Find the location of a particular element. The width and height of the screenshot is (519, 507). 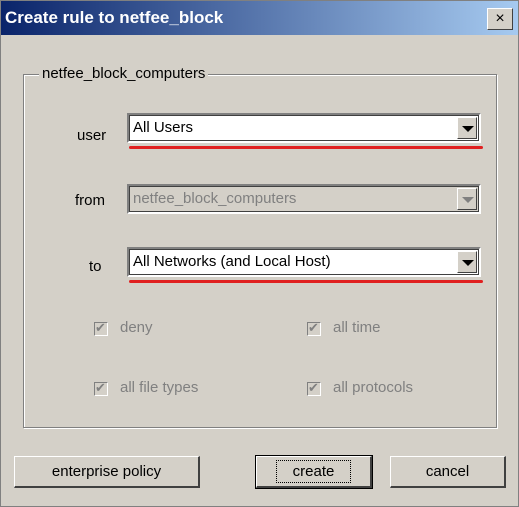

to-dropdown-arrow-icon is located at coordinates (467, 262).